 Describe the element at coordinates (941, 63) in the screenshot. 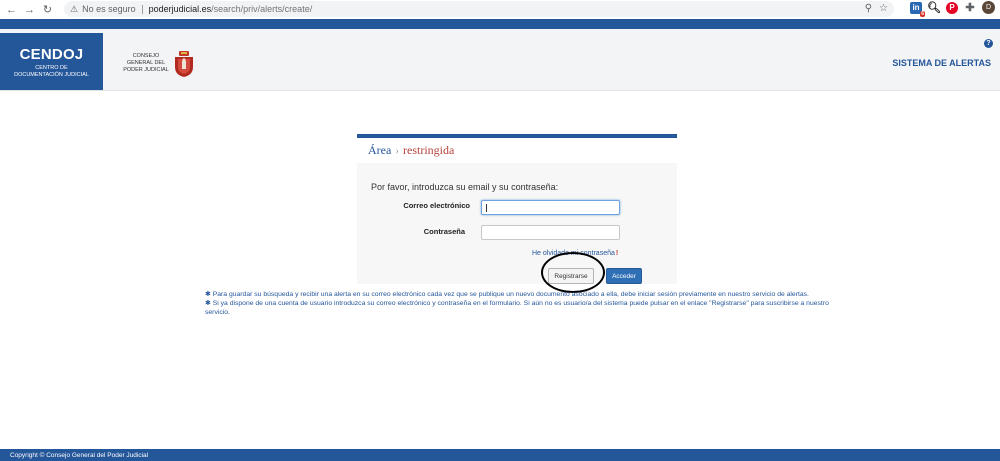

I see `system-title: SISTEMA DE ALERTAS` at that location.